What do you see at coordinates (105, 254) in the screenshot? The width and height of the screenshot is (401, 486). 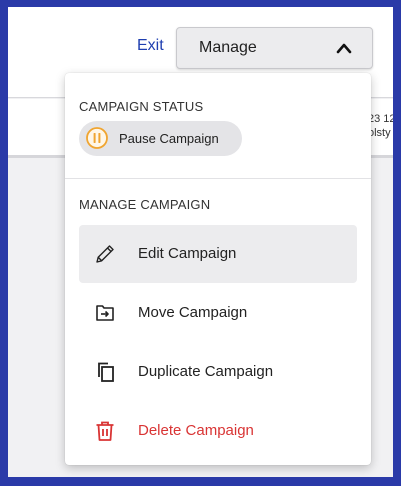 I see `pencil-icon` at bounding box center [105, 254].